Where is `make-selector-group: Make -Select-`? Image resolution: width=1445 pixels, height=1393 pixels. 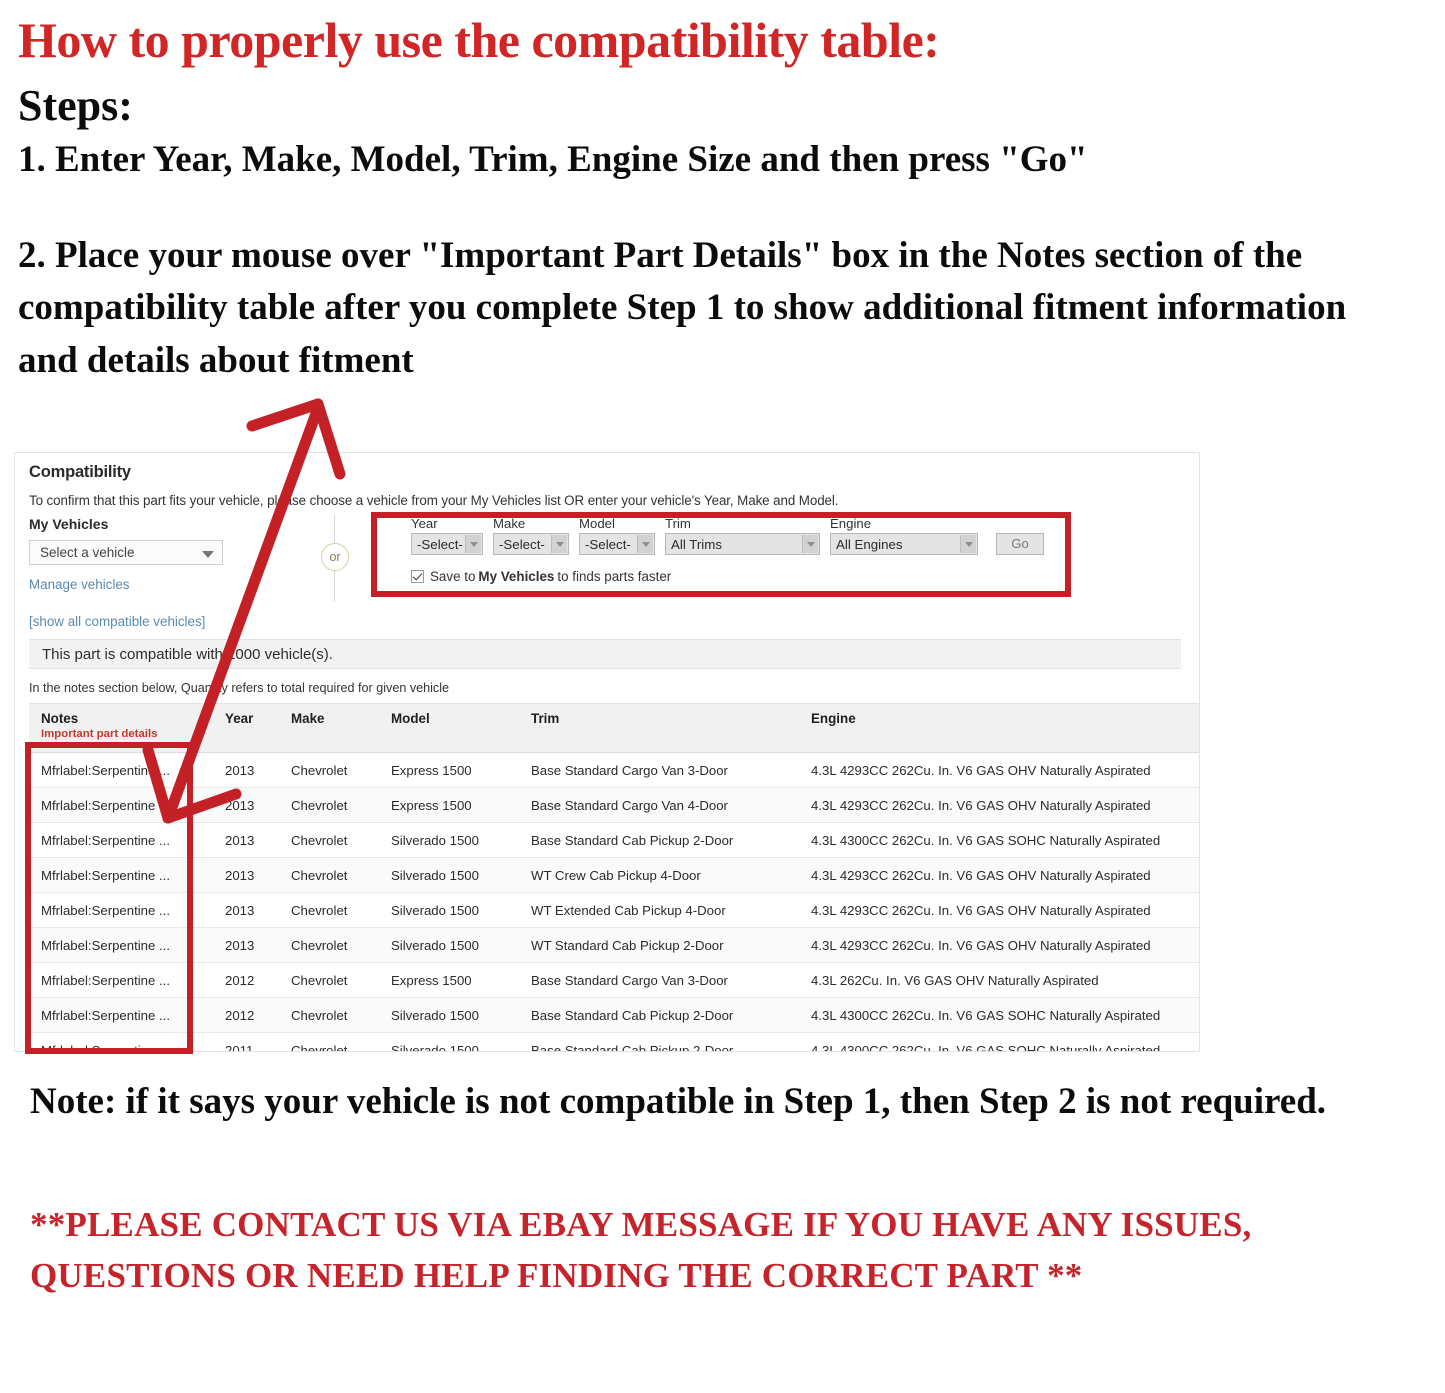
make-selector-group: Make -Select- is located at coordinates (531, 535).